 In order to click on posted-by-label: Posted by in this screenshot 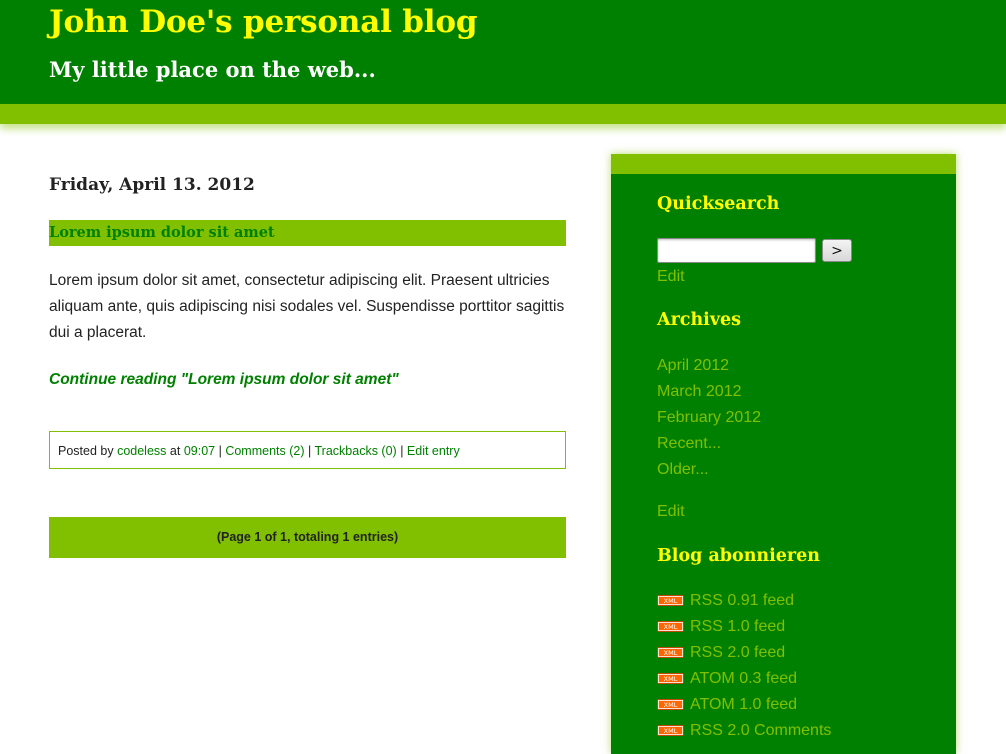, I will do `click(86, 451)`.